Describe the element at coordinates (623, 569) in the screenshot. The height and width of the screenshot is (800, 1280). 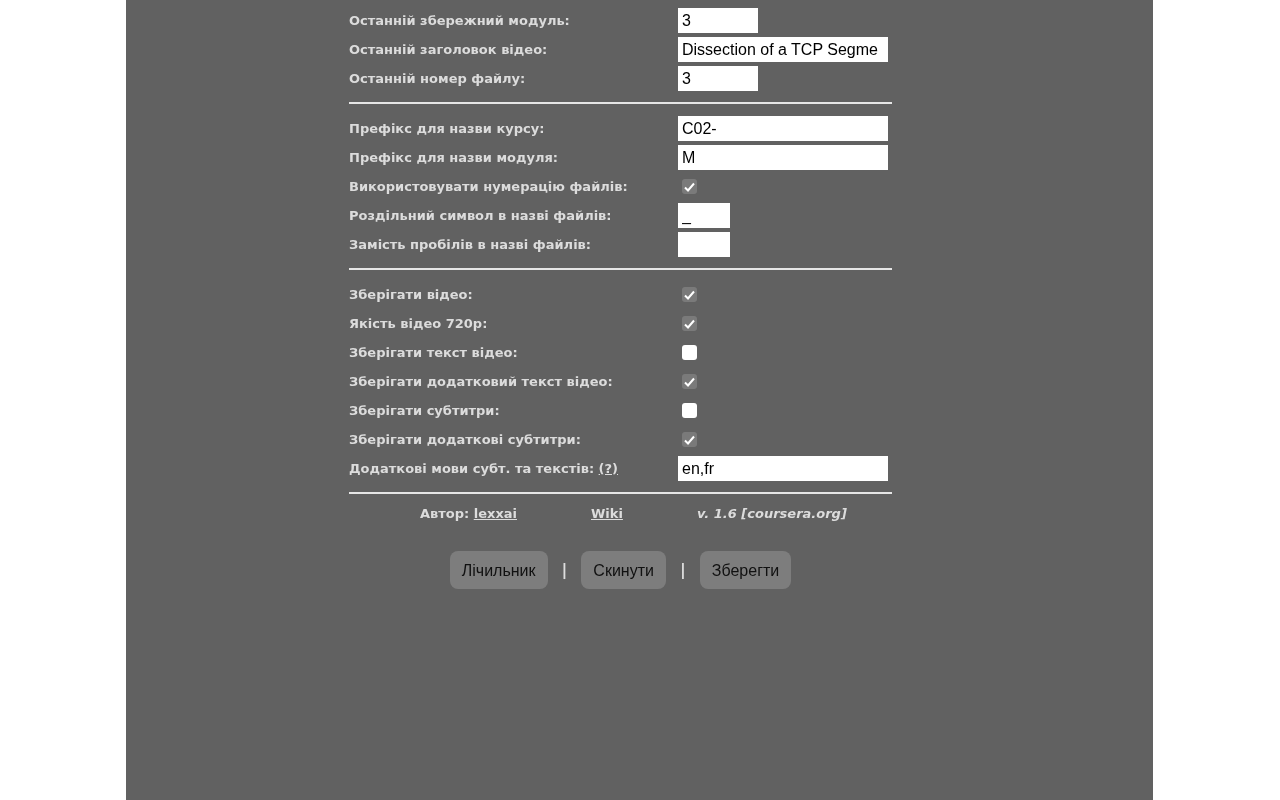
I see `action-button: Скинути` at that location.